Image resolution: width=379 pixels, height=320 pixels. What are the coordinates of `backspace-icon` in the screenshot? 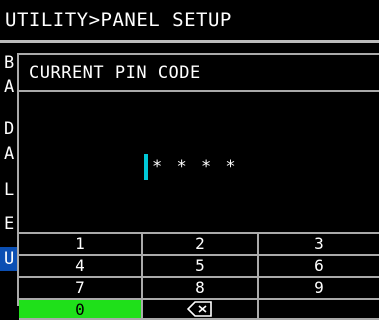 It's located at (199, 309).